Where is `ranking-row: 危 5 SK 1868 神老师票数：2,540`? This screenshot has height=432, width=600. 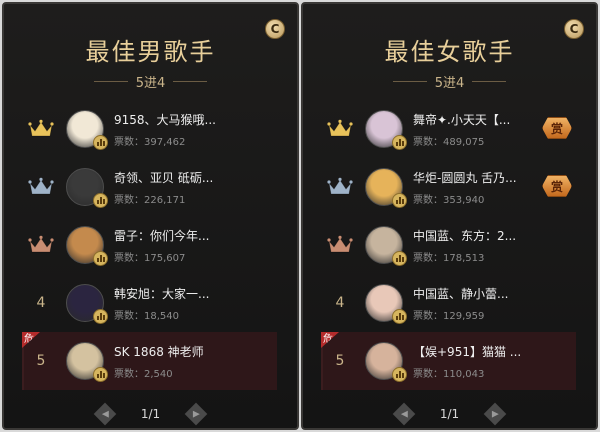 ranking-row: 危 5 SK 1868 神老师票数：2,540 is located at coordinates (149, 361).